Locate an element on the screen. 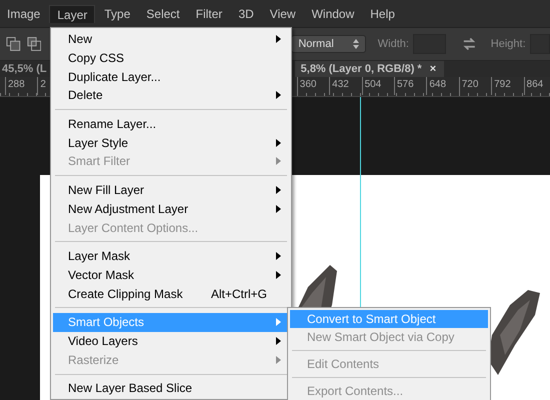 The width and height of the screenshot is (550, 400). menu-item: Filter is located at coordinates (209, 13).